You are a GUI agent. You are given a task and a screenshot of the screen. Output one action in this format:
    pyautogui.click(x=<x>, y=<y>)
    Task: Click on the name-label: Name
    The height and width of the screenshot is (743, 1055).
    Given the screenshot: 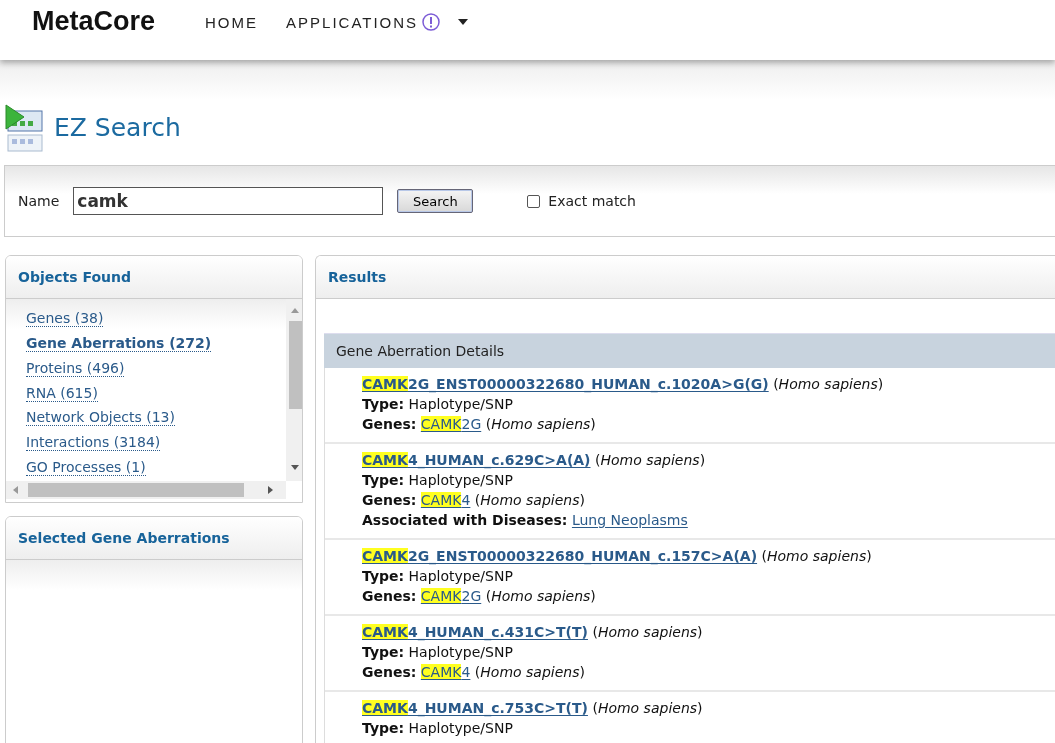 What is the action you would take?
    pyautogui.click(x=39, y=201)
    